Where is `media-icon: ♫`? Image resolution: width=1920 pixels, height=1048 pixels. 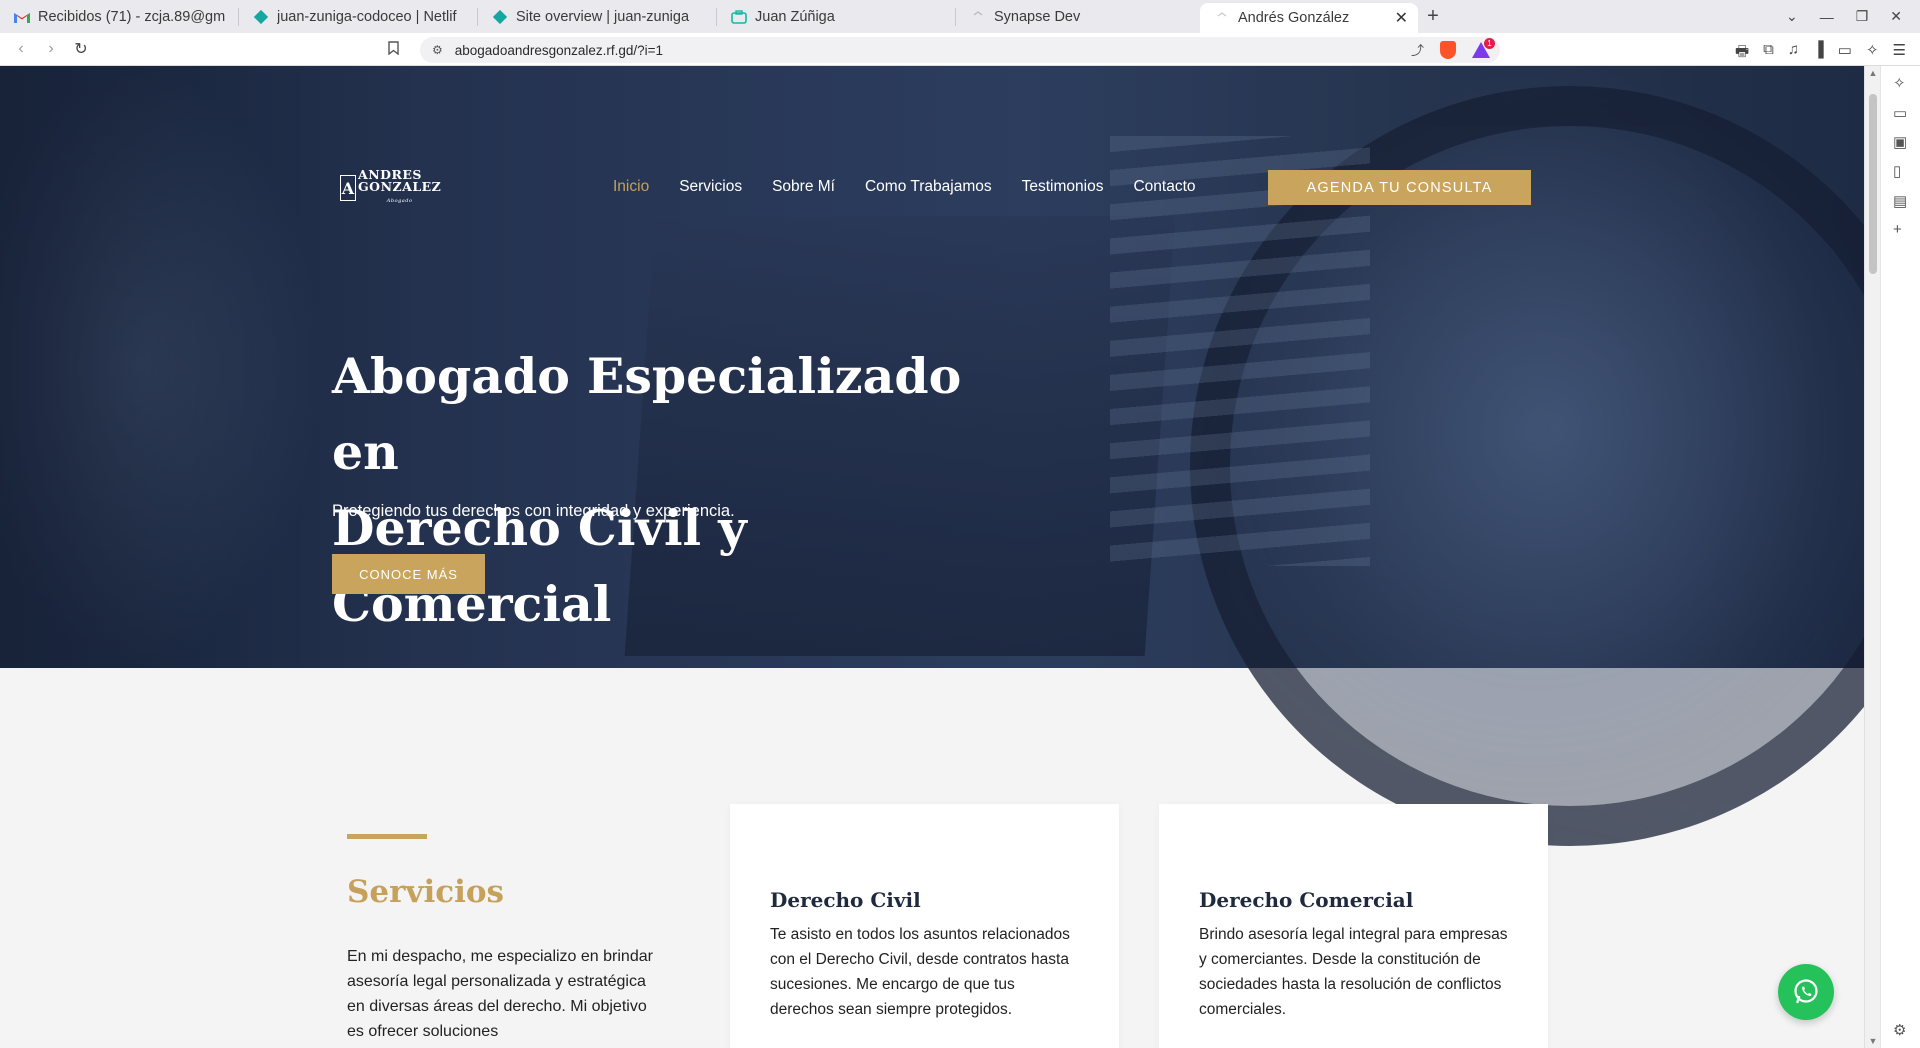 media-icon: ♫ is located at coordinates (1793, 53).